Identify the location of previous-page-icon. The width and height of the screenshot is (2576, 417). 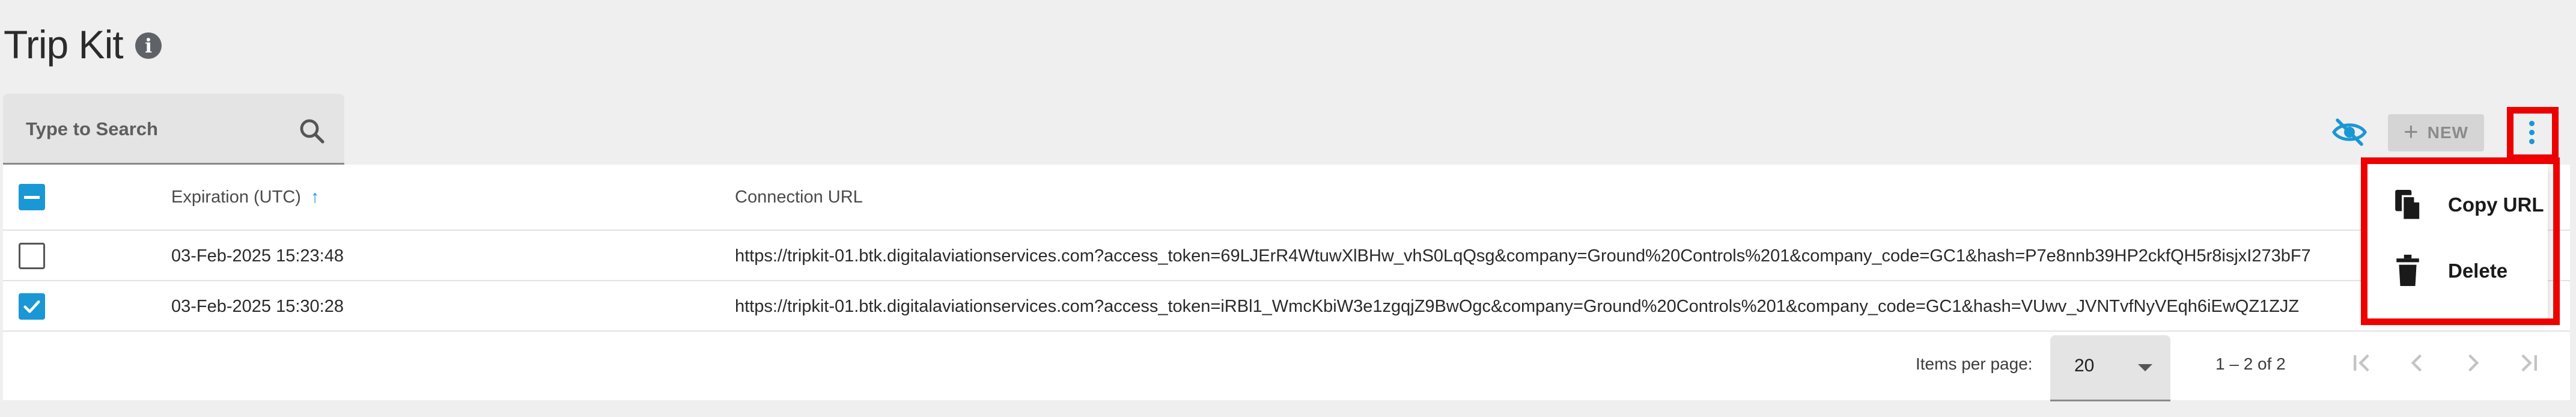
(2417, 363).